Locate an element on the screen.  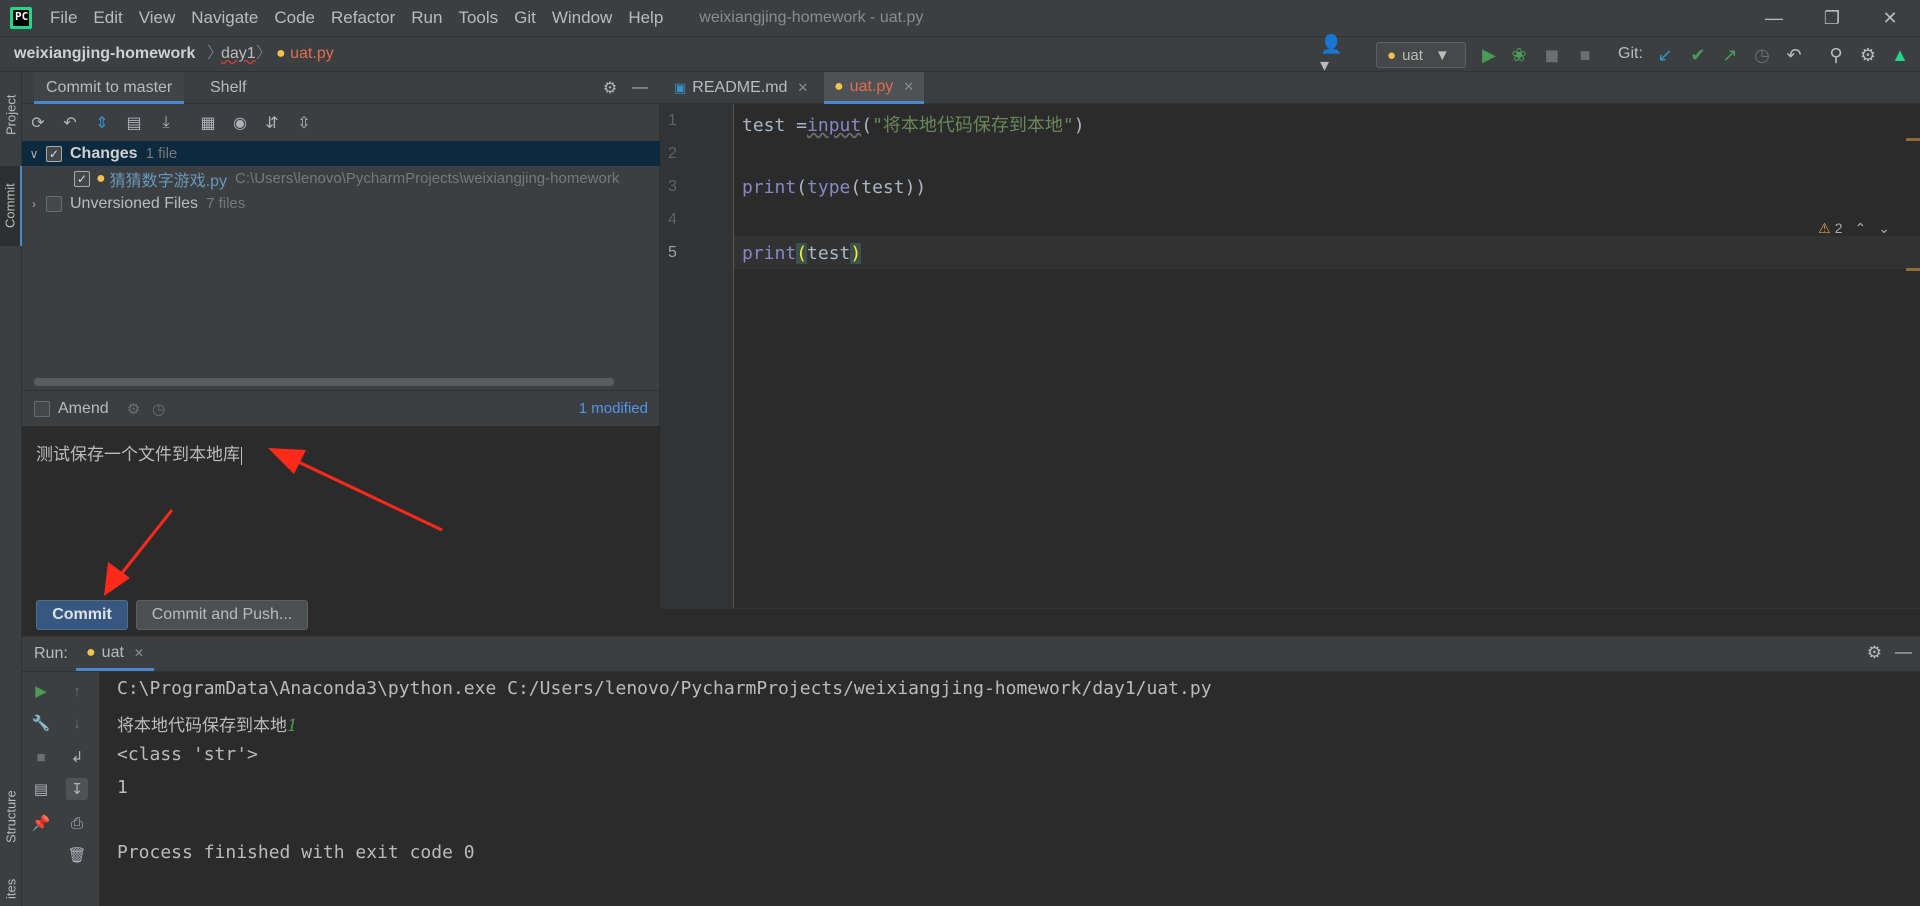
restore-button: ❐ is located at coordinates (1832, 18).